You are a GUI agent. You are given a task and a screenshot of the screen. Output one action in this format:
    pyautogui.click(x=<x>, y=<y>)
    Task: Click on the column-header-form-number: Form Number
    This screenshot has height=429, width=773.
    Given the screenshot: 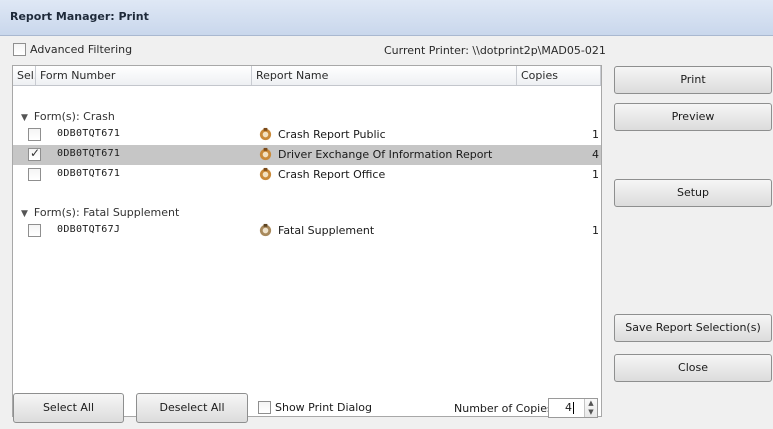 What is the action you would take?
    pyautogui.click(x=144, y=75)
    